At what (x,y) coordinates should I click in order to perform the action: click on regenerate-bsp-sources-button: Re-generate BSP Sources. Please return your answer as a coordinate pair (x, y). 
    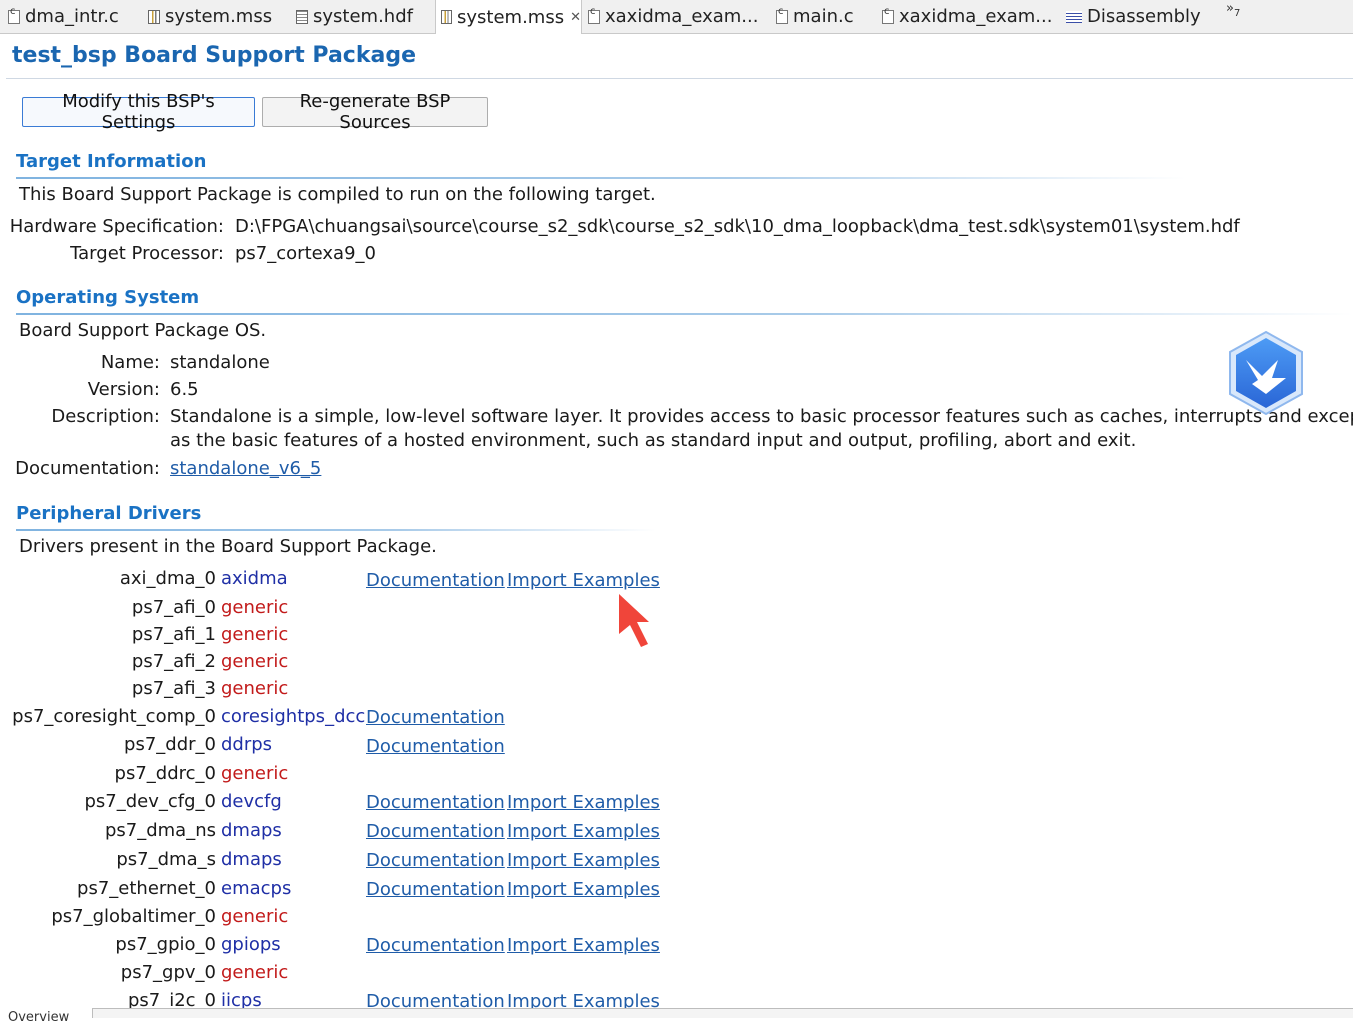
    Looking at the image, I should click on (375, 112).